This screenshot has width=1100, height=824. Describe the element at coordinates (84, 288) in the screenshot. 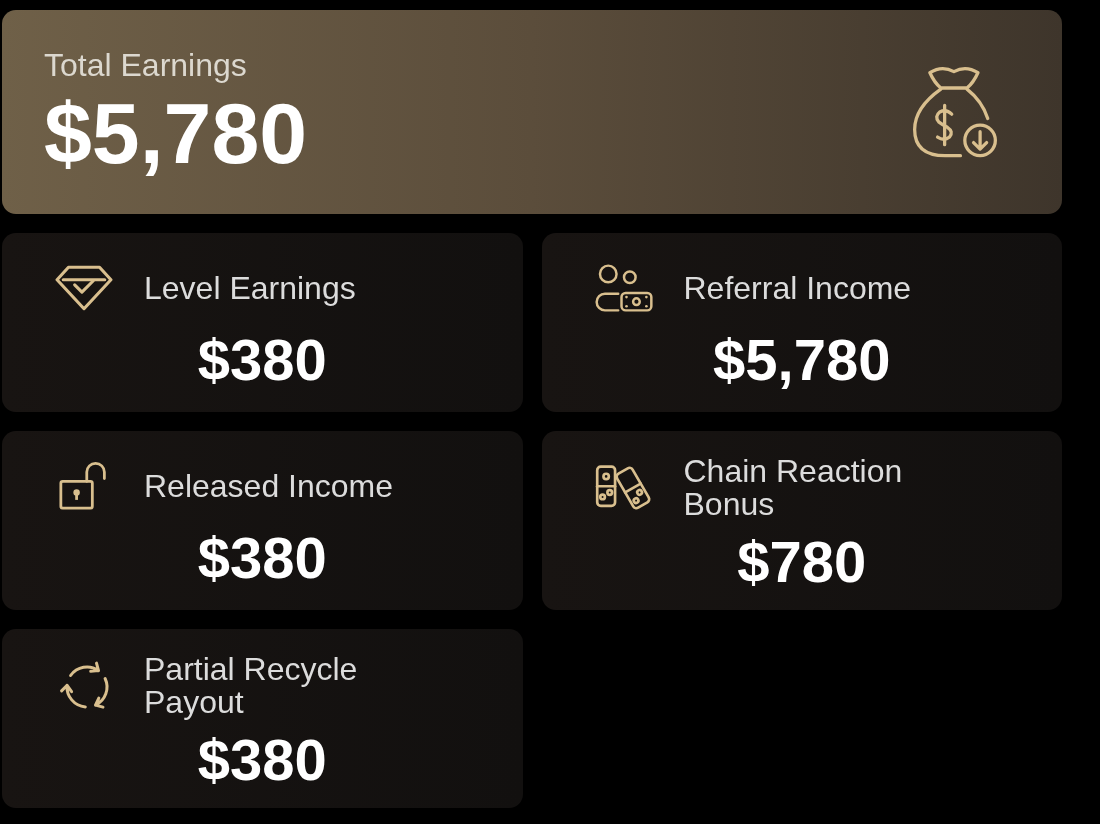

I see `gem-check-icon` at that location.